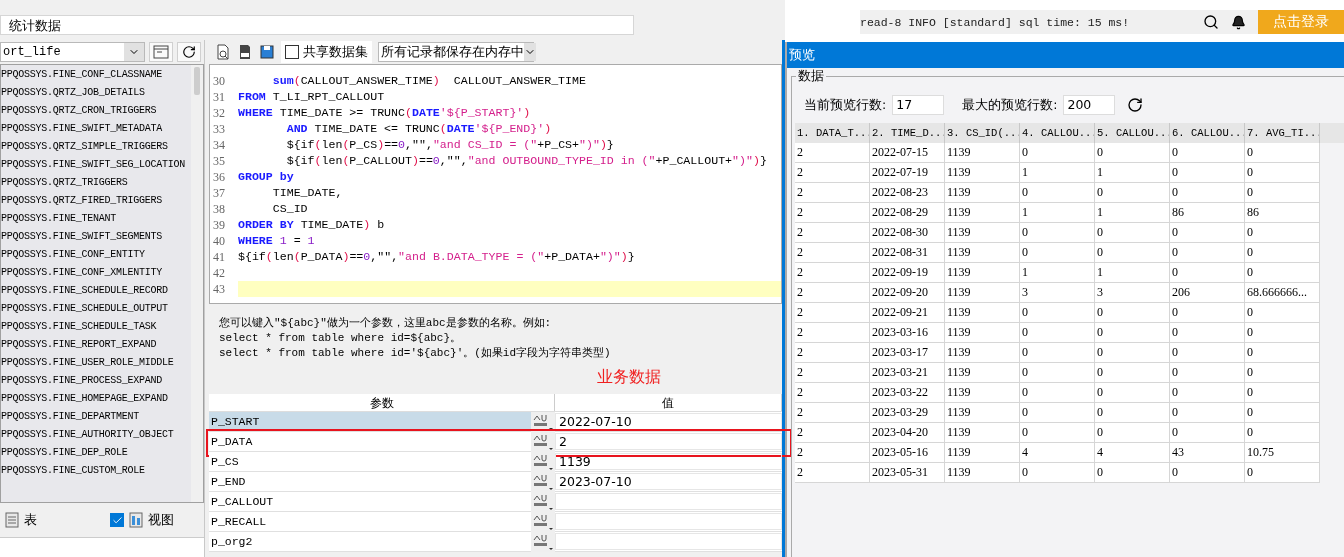  I want to click on table-cell: 3, so click(1057, 293).